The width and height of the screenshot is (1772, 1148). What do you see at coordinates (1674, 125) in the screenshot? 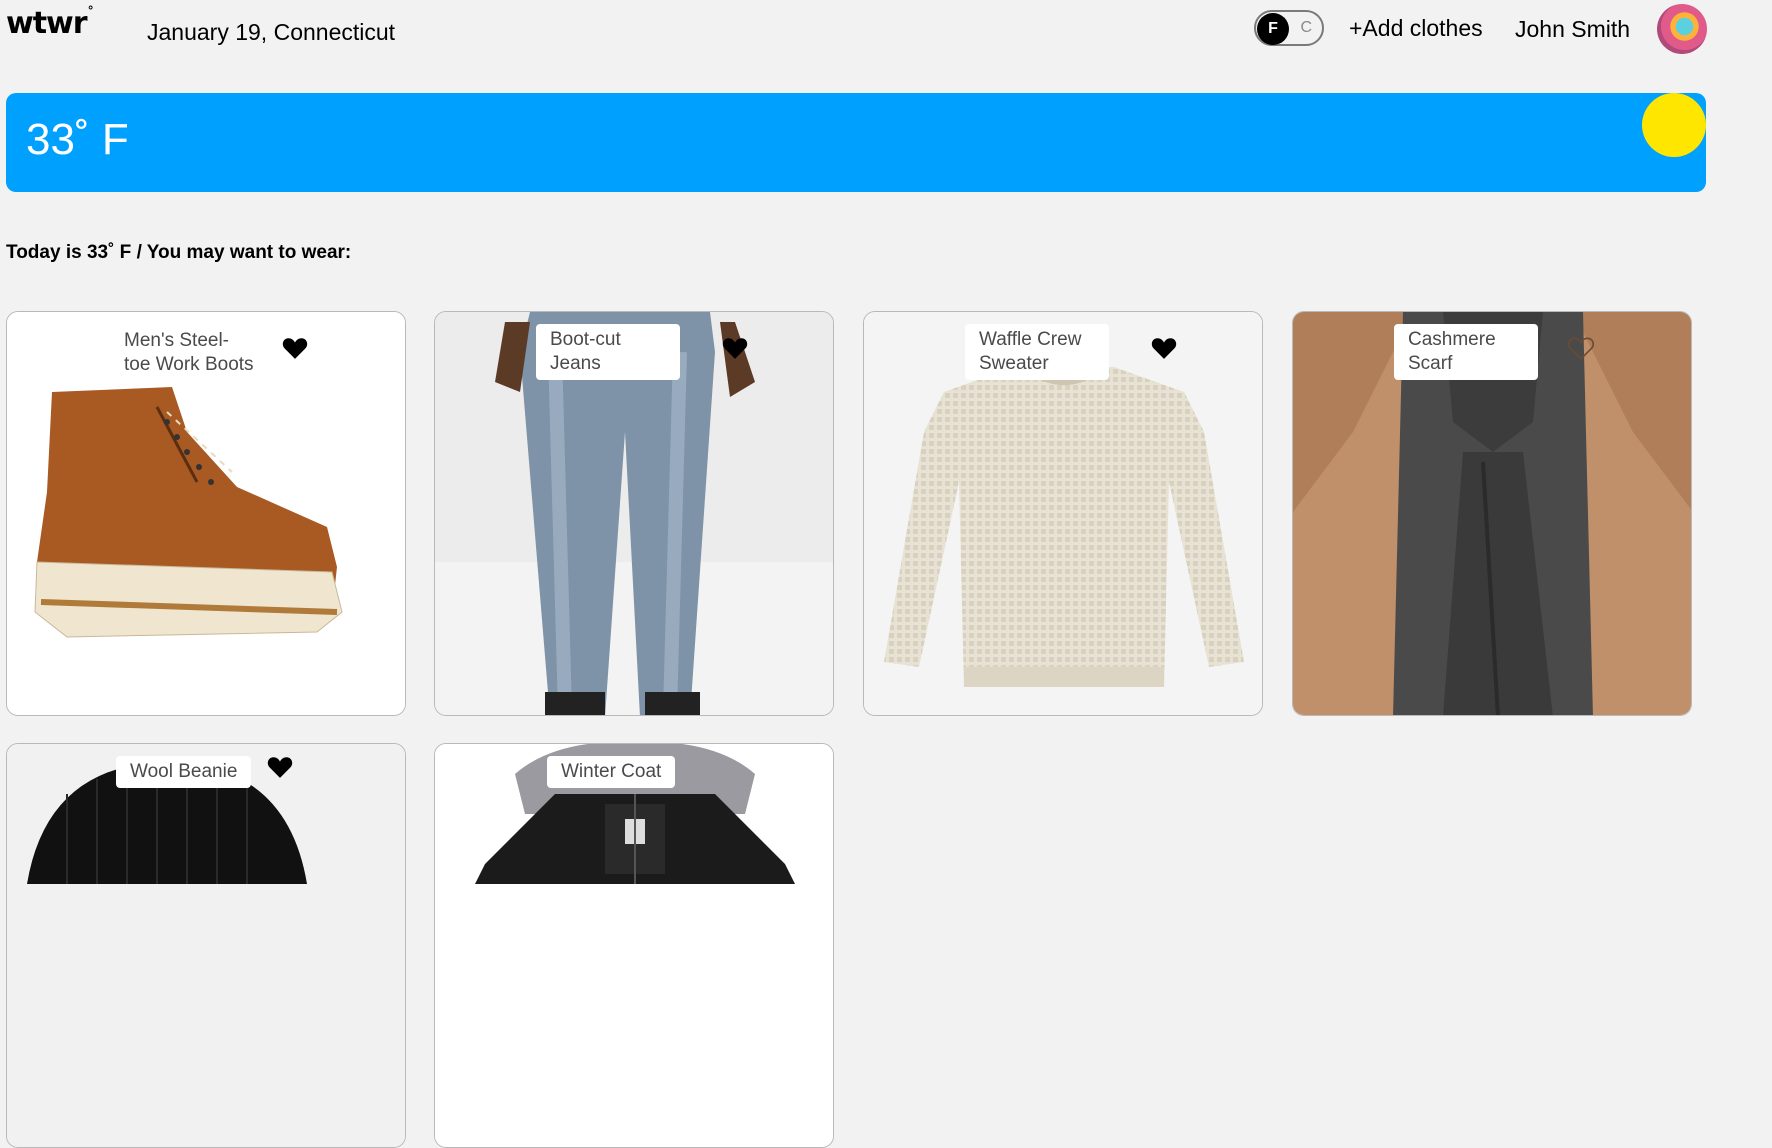
I see `sun-icon` at bounding box center [1674, 125].